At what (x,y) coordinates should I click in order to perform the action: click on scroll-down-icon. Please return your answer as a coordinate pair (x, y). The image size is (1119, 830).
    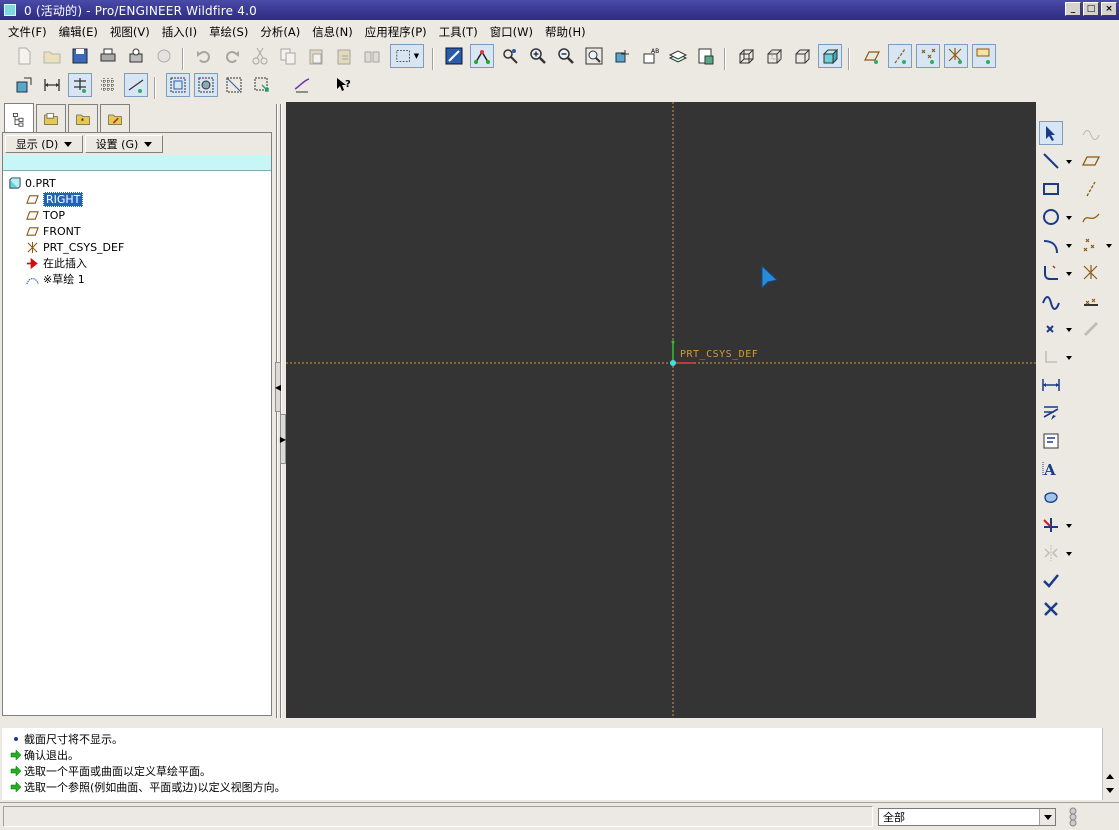
    Looking at the image, I should click on (1110, 790).